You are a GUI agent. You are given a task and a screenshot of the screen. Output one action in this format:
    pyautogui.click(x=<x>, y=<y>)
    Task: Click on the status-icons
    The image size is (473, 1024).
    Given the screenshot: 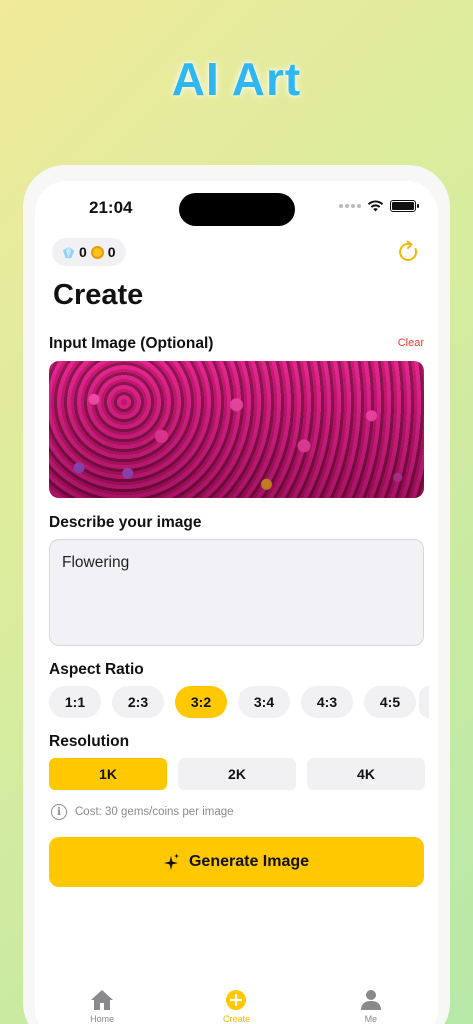 What is the action you would take?
    pyautogui.click(x=379, y=205)
    